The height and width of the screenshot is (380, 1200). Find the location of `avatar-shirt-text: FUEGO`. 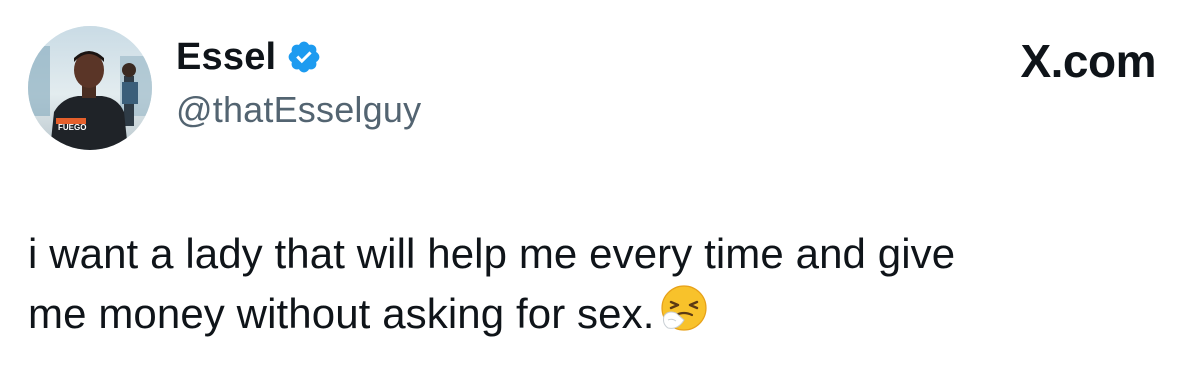

avatar-shirt-text: FUEGO is located at coordinates (72, 127).